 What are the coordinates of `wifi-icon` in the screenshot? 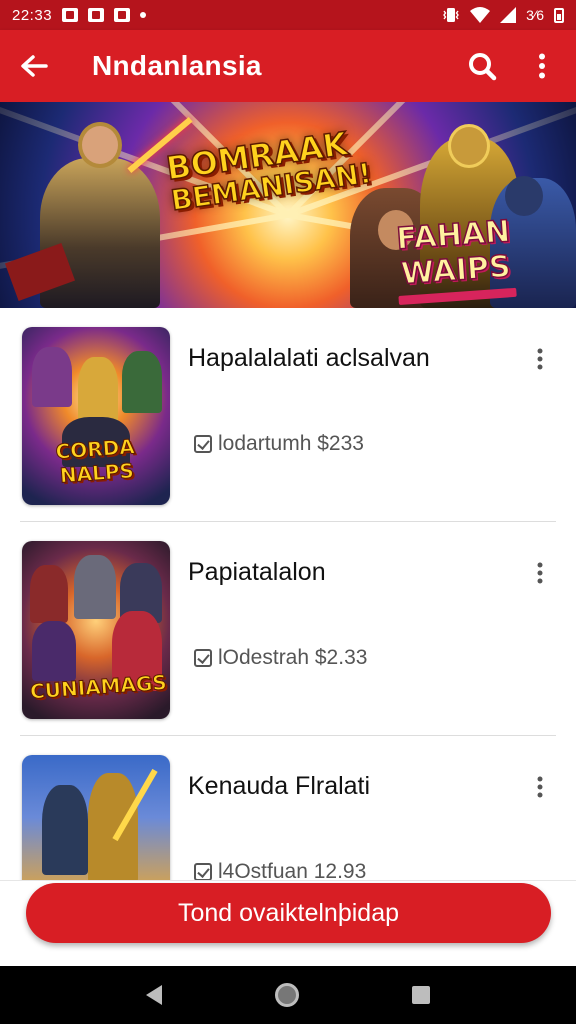 It's located at (480, 15).